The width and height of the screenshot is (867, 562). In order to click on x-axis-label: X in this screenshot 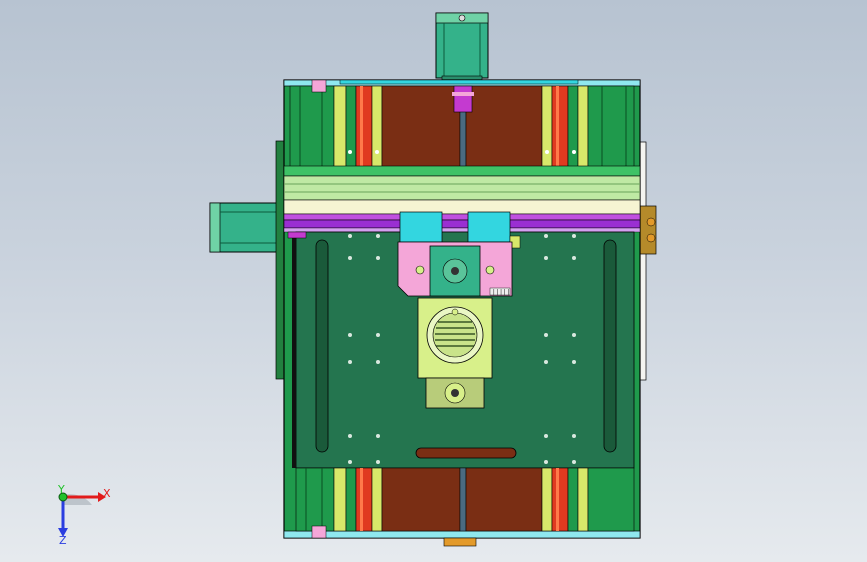, I will do `click(107, 493)`.